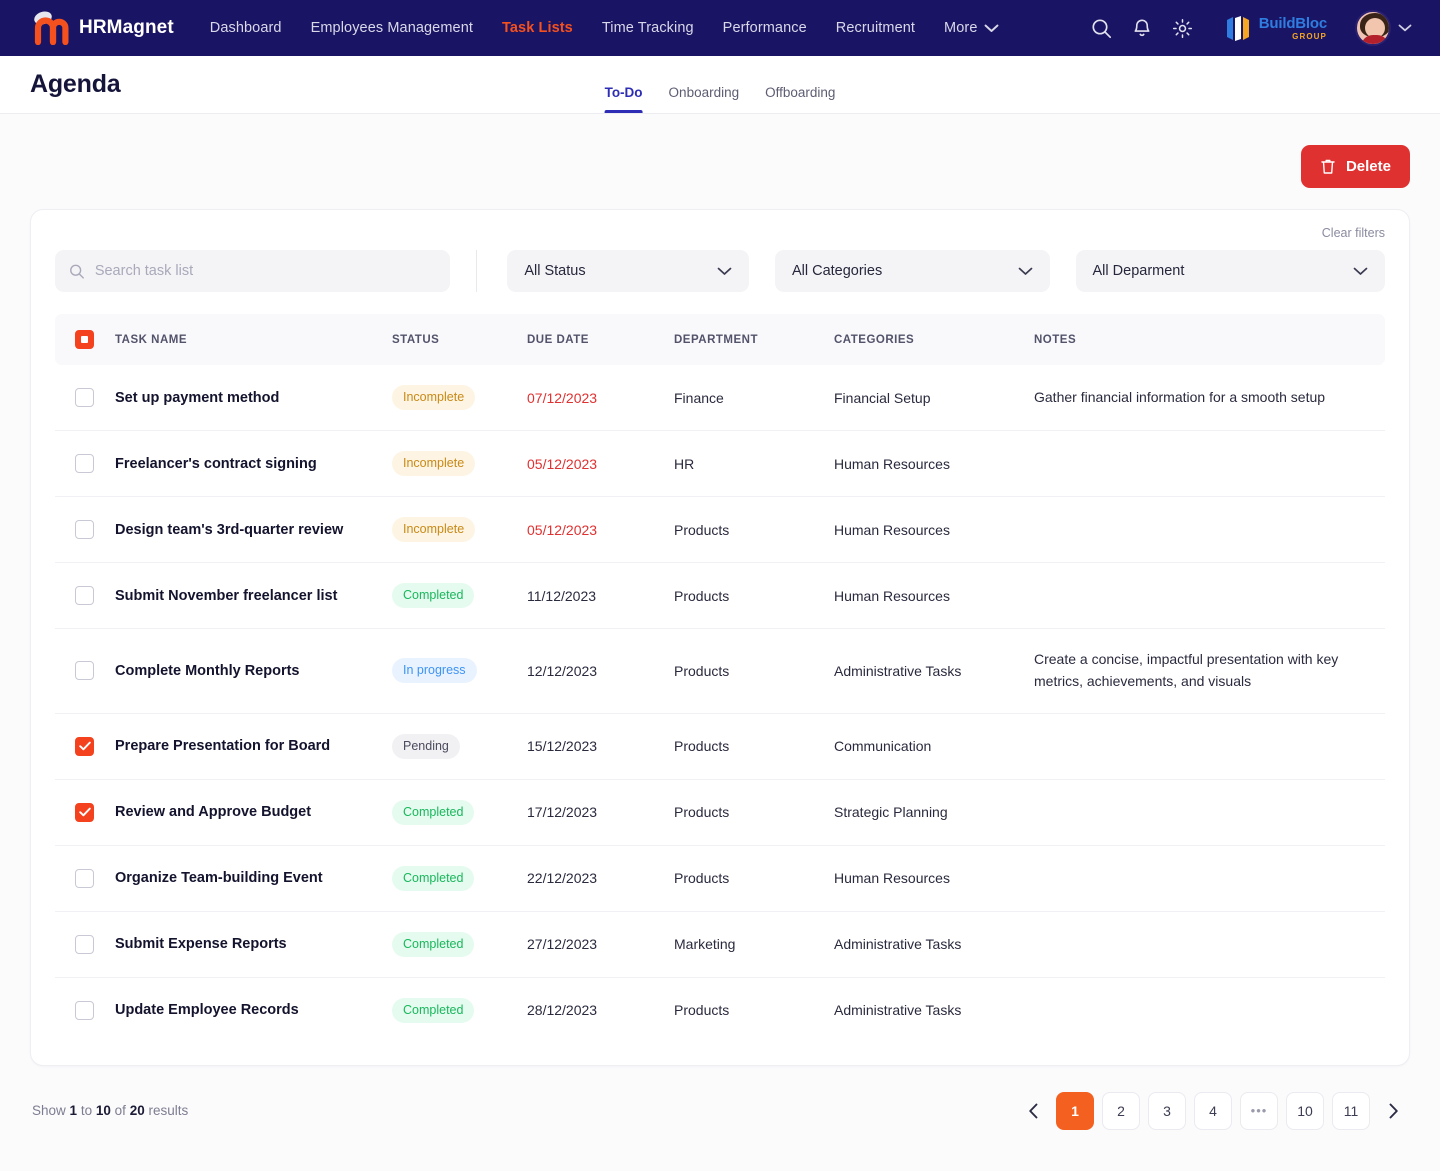 This screenshot has width=1440, height=1171. Describe the element at coordinates (704, 99) in the screenshot. I see `tab-onboarding: Onboarding` at that location.